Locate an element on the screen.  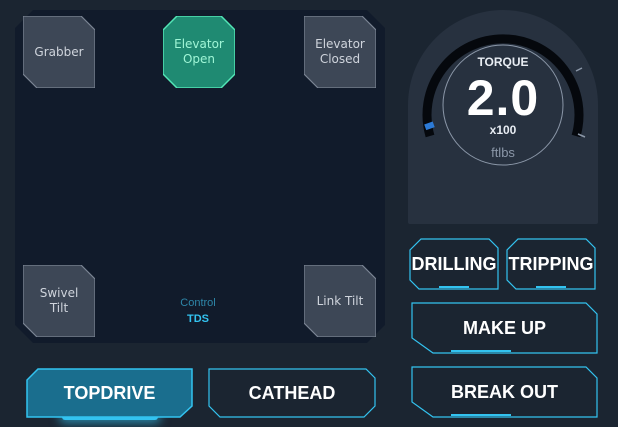
drilling-label: DRILLING is located at coordinates (454, 263).